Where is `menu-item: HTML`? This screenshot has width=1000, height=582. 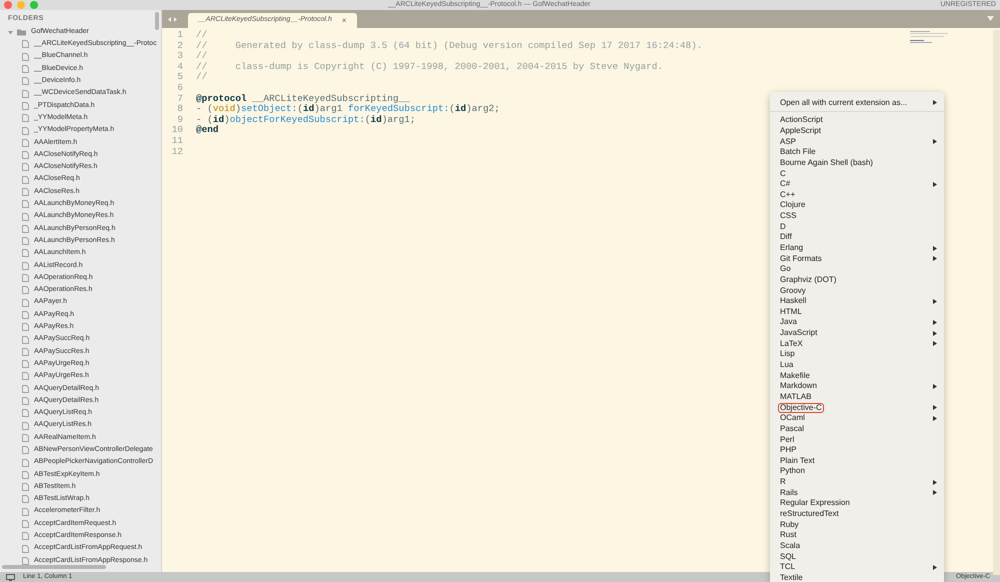
menu-item: HTML is located at coordinates (857, 312).